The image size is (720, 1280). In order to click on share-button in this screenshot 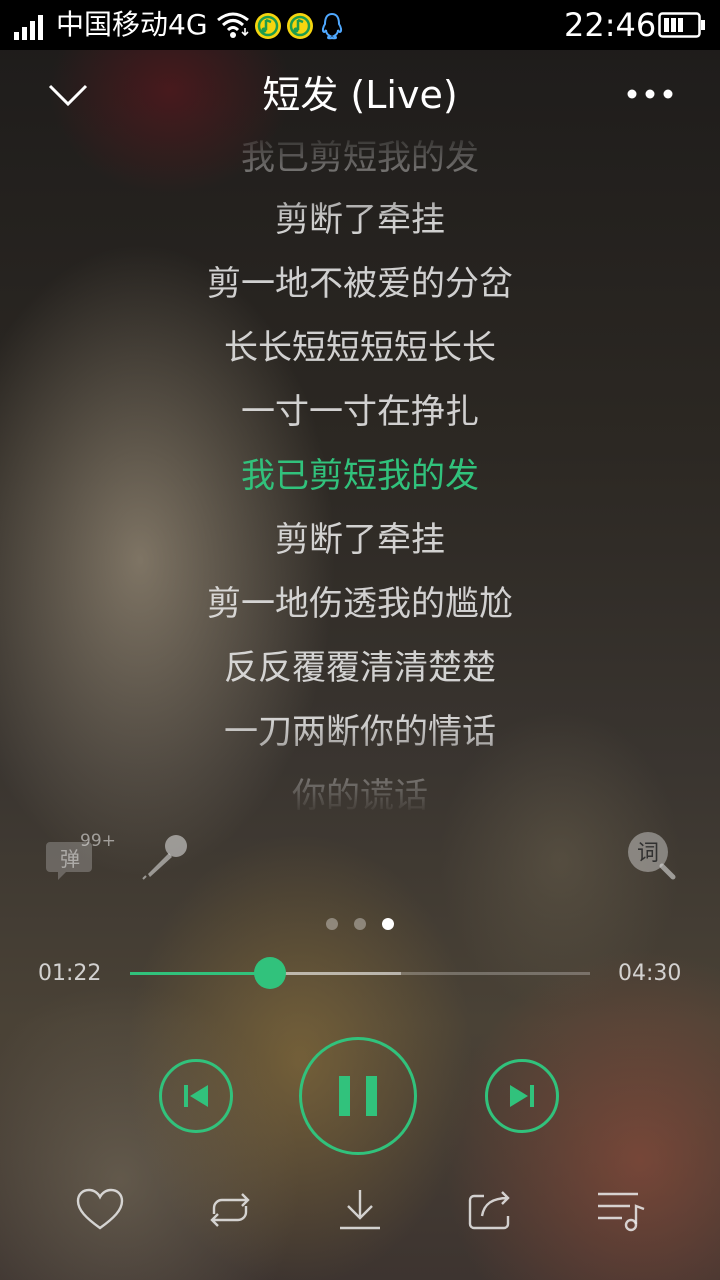, I will do `click(490, 1210)`.